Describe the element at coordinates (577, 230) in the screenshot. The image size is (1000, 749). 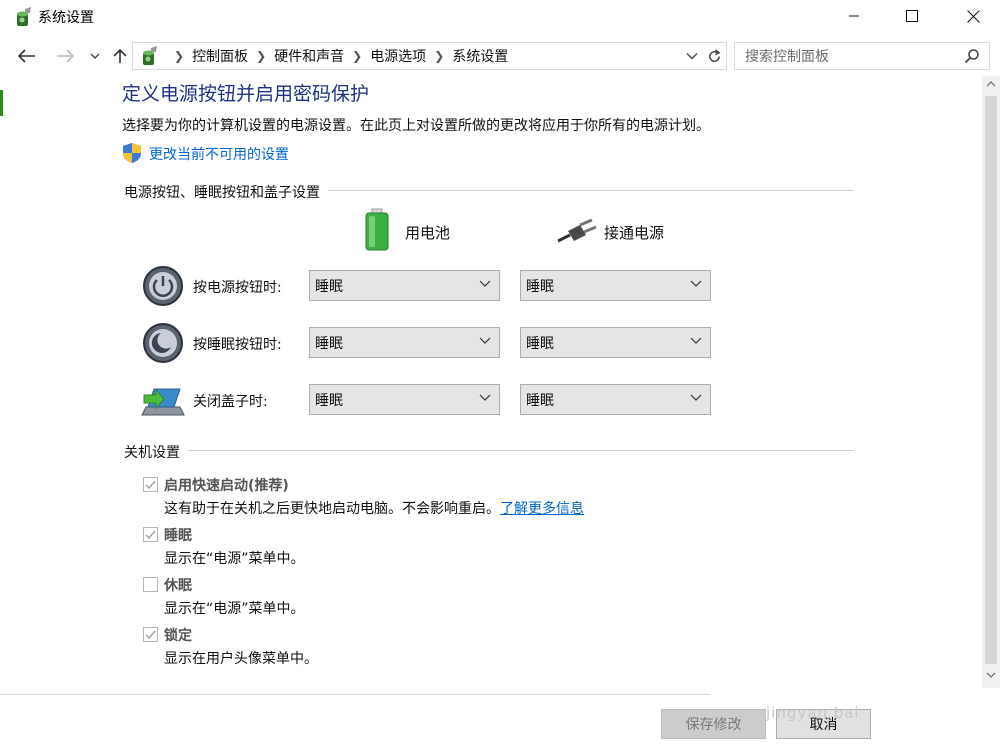
I see `power-plug-icon` at that location.